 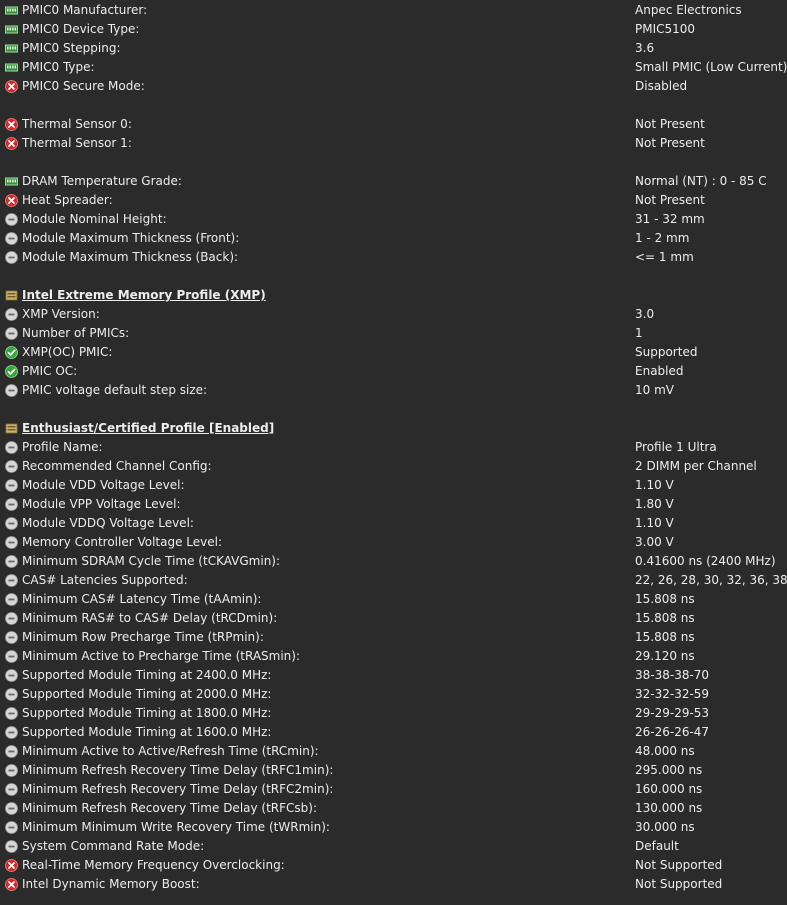 What do you see at coordinates (393, 219) in the screenshot?
I see `row-module-nominal-height: Module Nominal Height: 31 - 32 mm` at bounding box center [393, 219].